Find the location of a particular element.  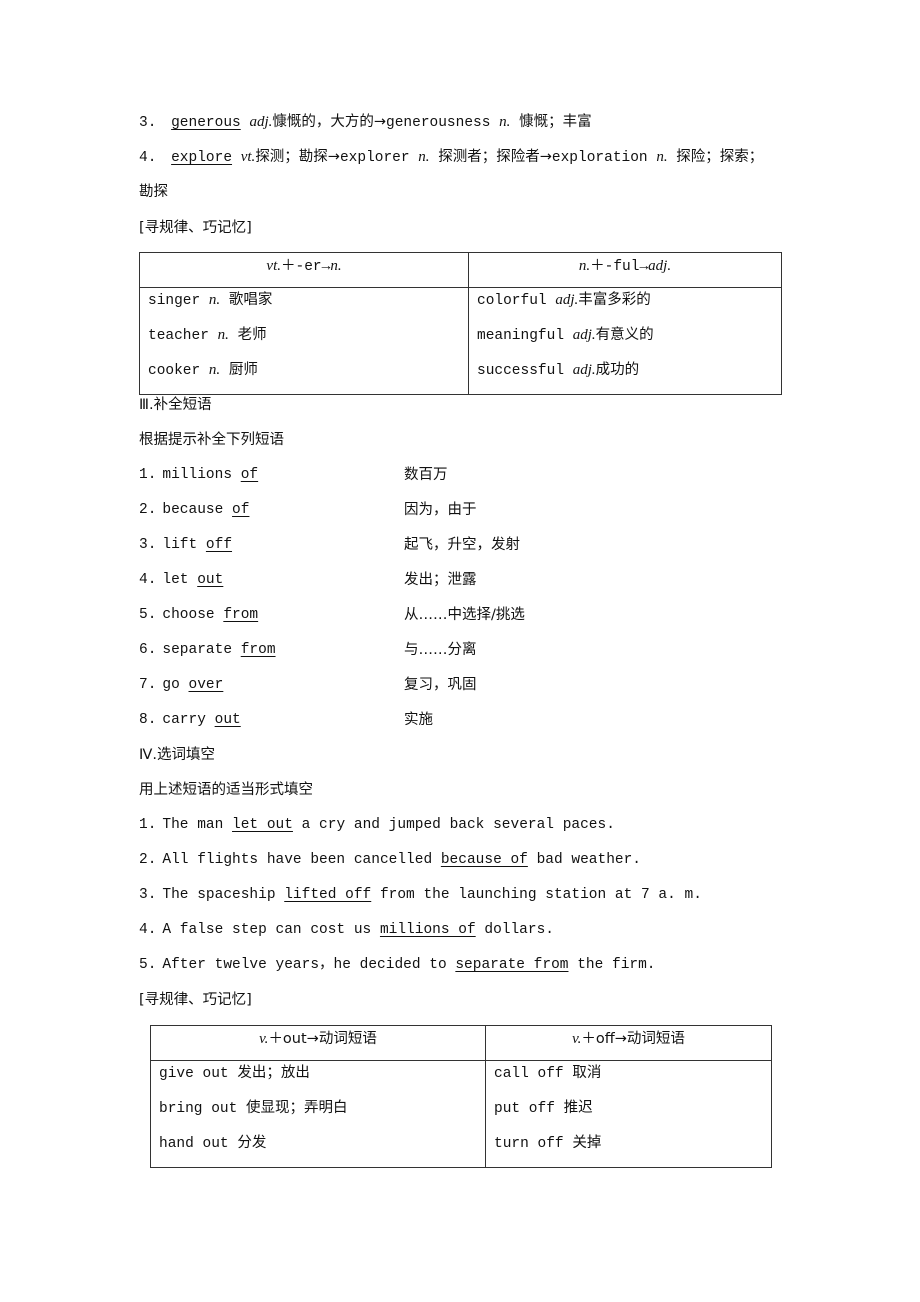

vocab-item-continuation: 勘探 is located at coordinates (153, 192).